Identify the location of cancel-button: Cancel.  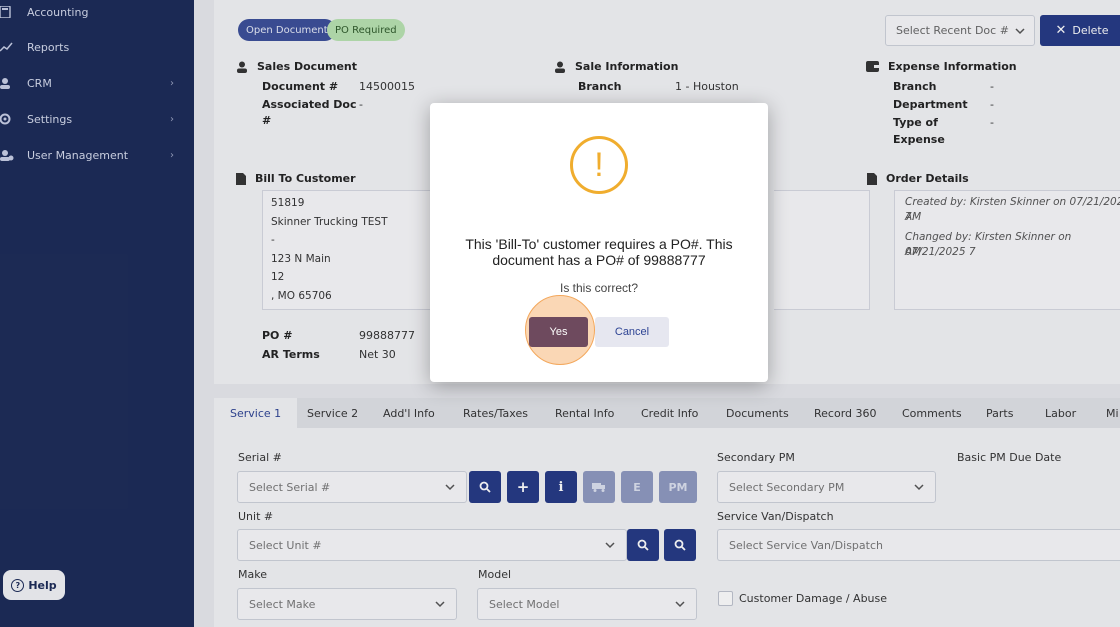
(632, 332).